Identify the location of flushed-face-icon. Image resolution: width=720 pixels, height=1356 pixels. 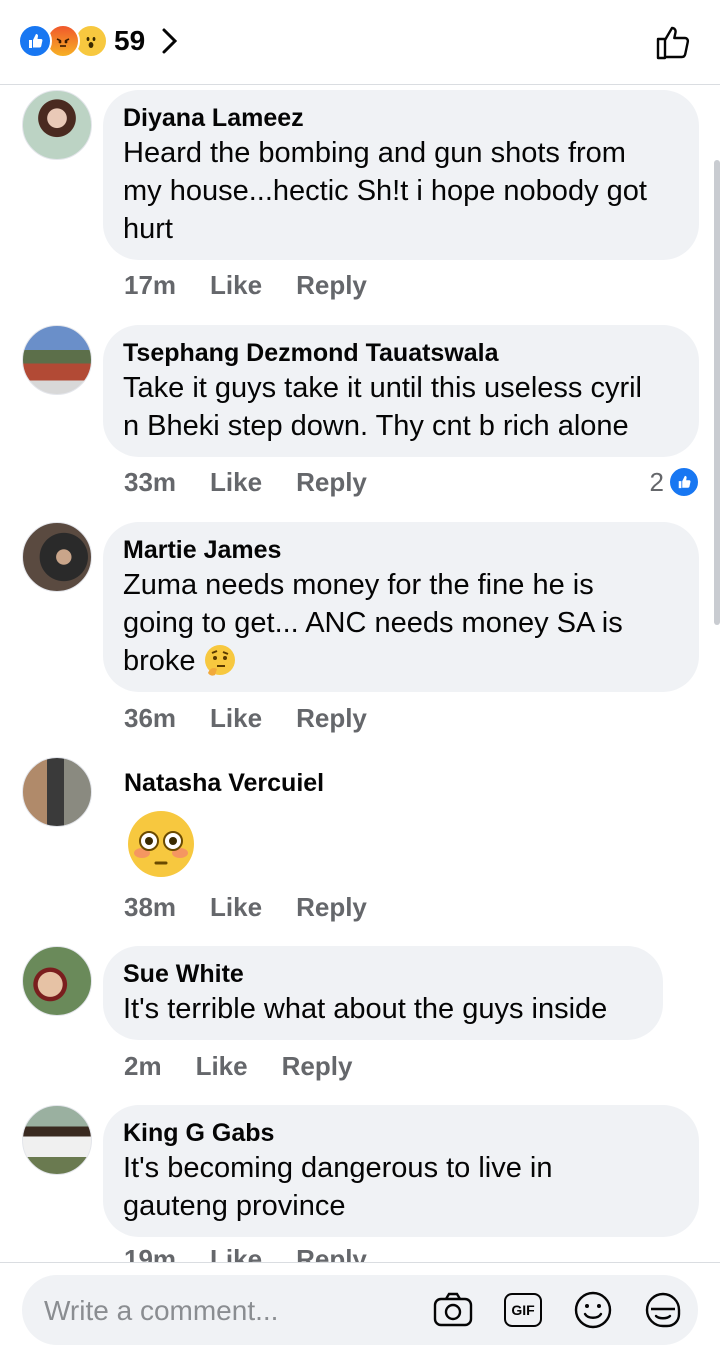
(161, 844).